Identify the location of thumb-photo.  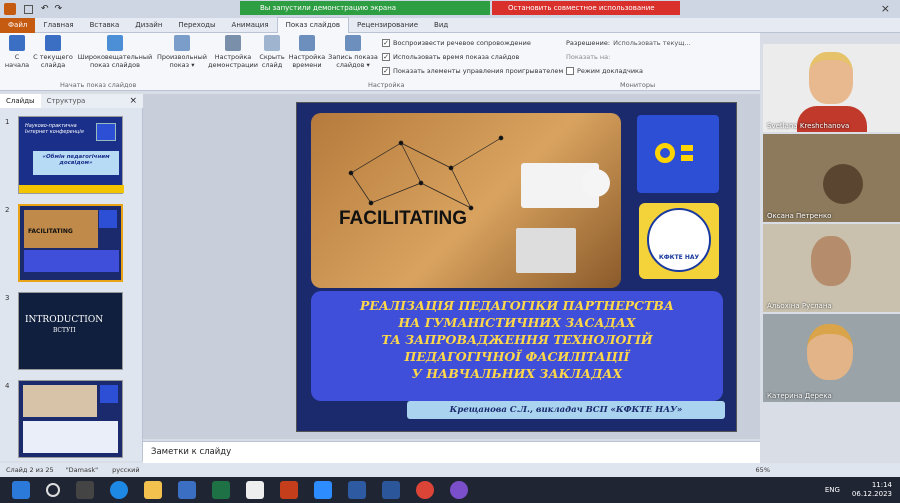
(60, 401).